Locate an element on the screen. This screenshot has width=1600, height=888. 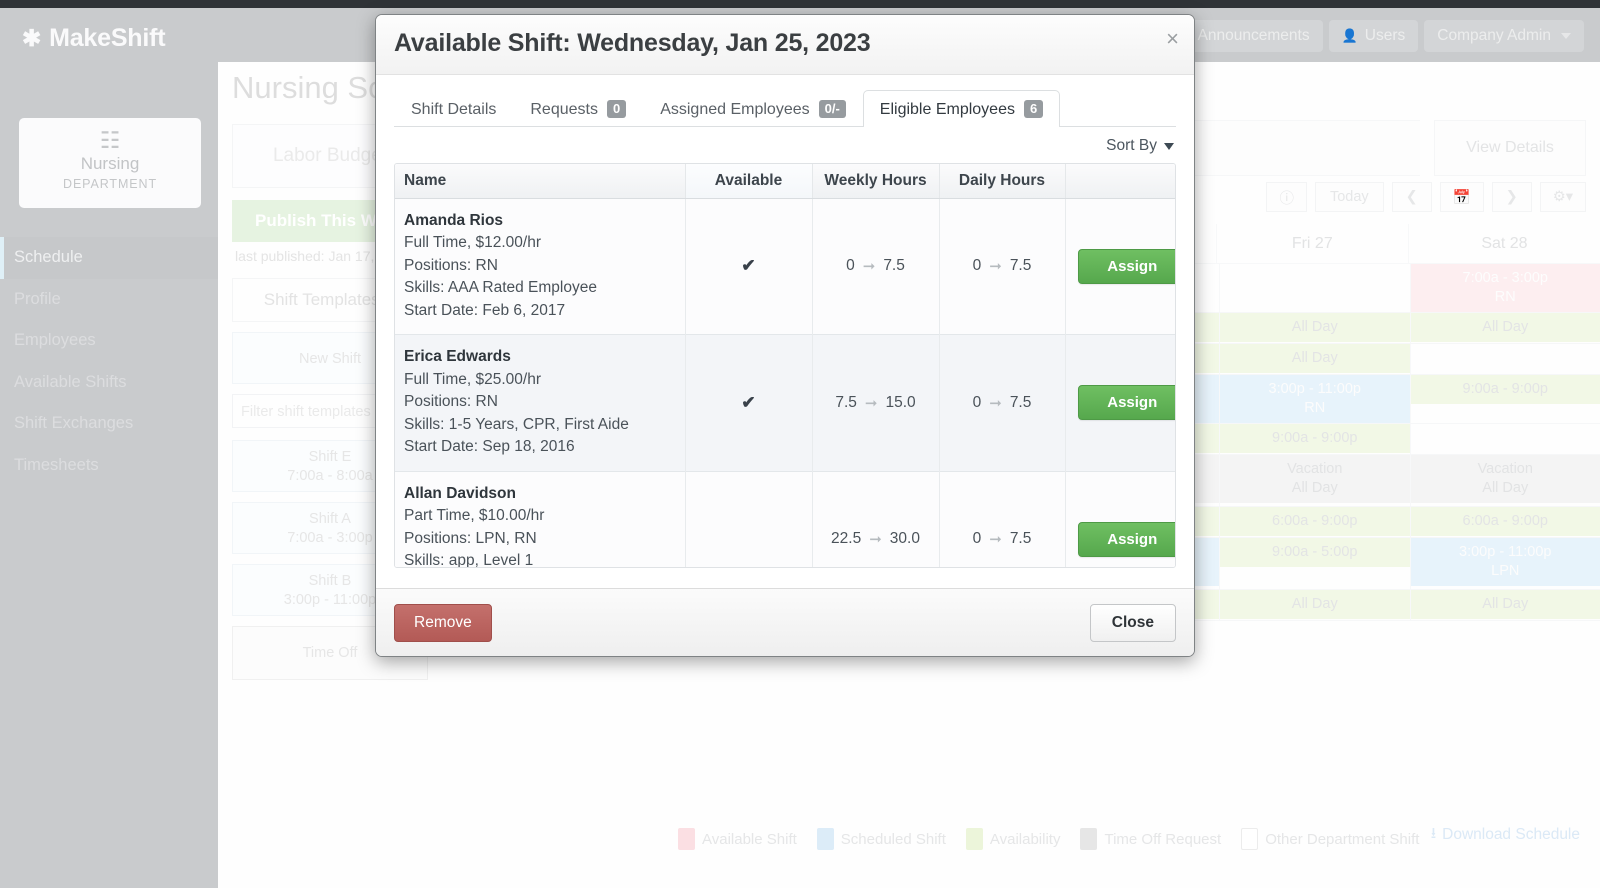
tab-assigned-employees: Assigned Employees 0/- is located at coordinates (753, 108).